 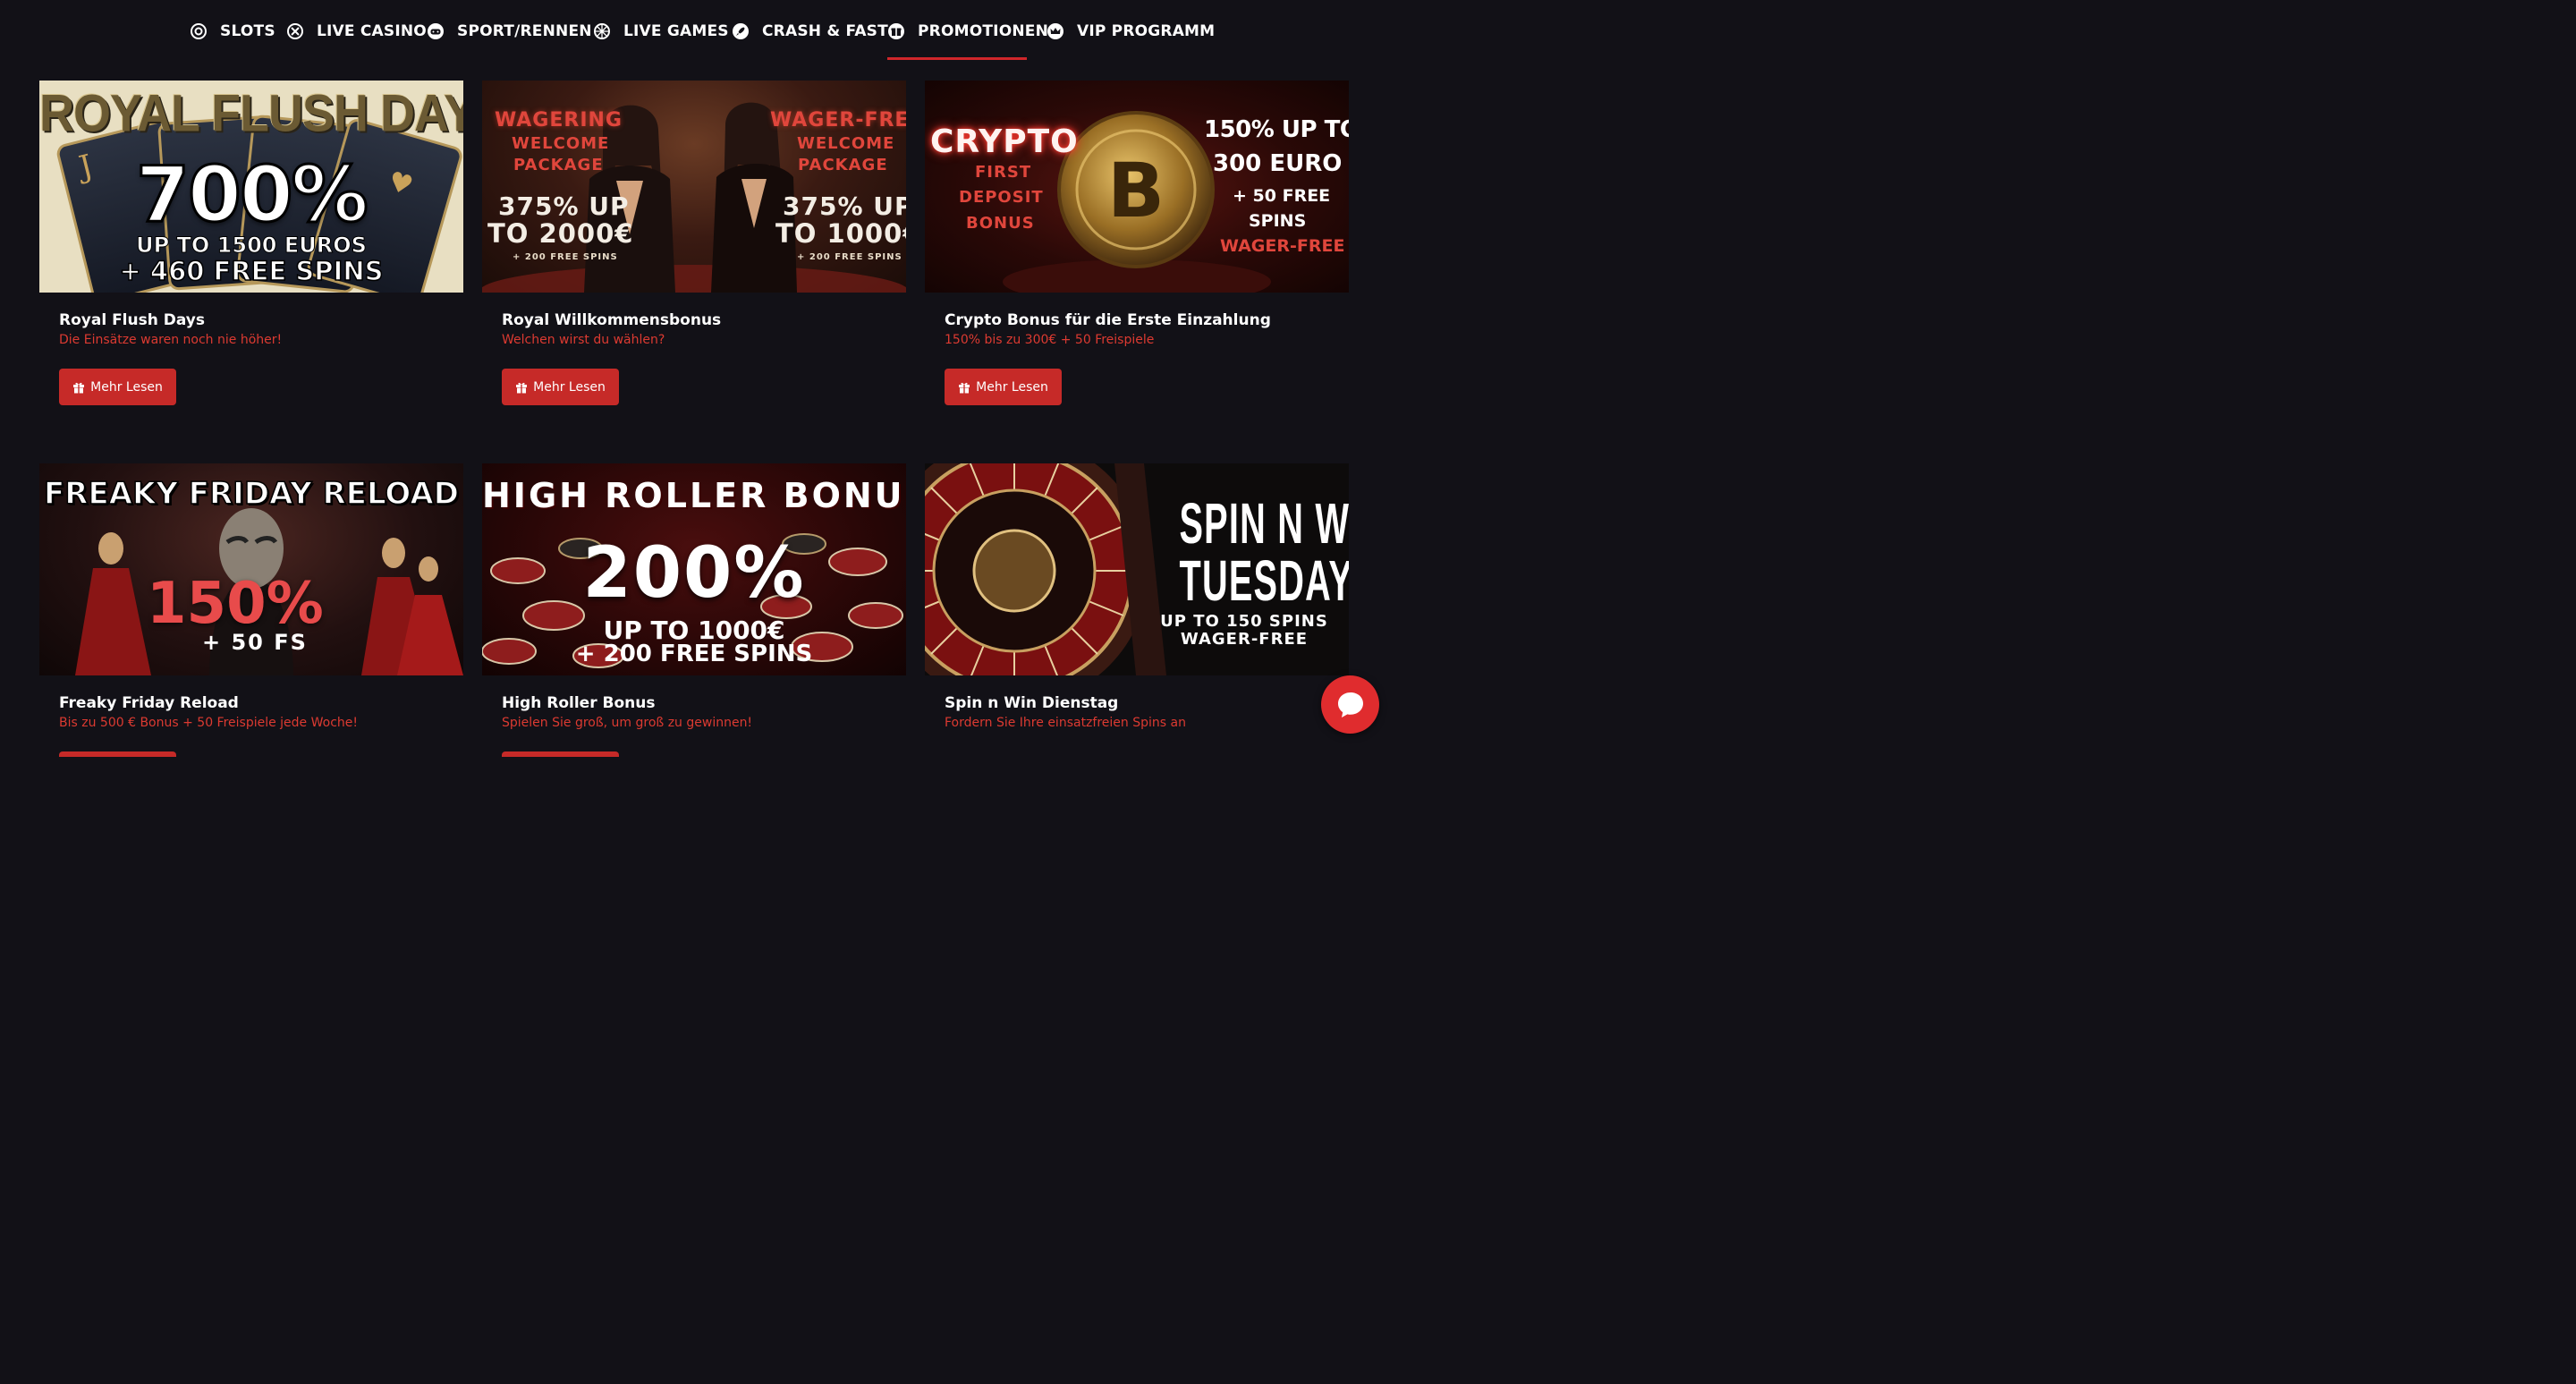 I want to click on wagerfree-h3: PACKAGE, so click(x=843, y=165).